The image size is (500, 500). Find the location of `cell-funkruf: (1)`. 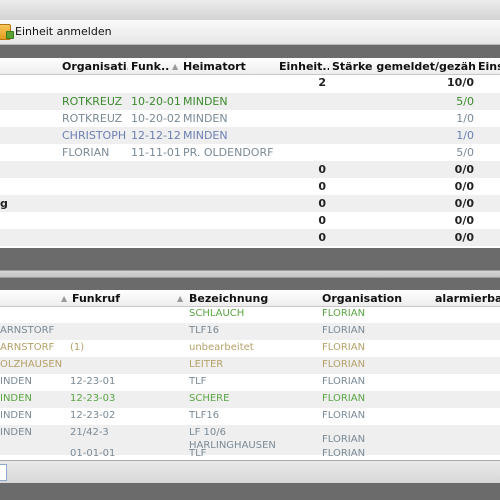

cell-funkruf: (1) is located at coordinates (77, 347).